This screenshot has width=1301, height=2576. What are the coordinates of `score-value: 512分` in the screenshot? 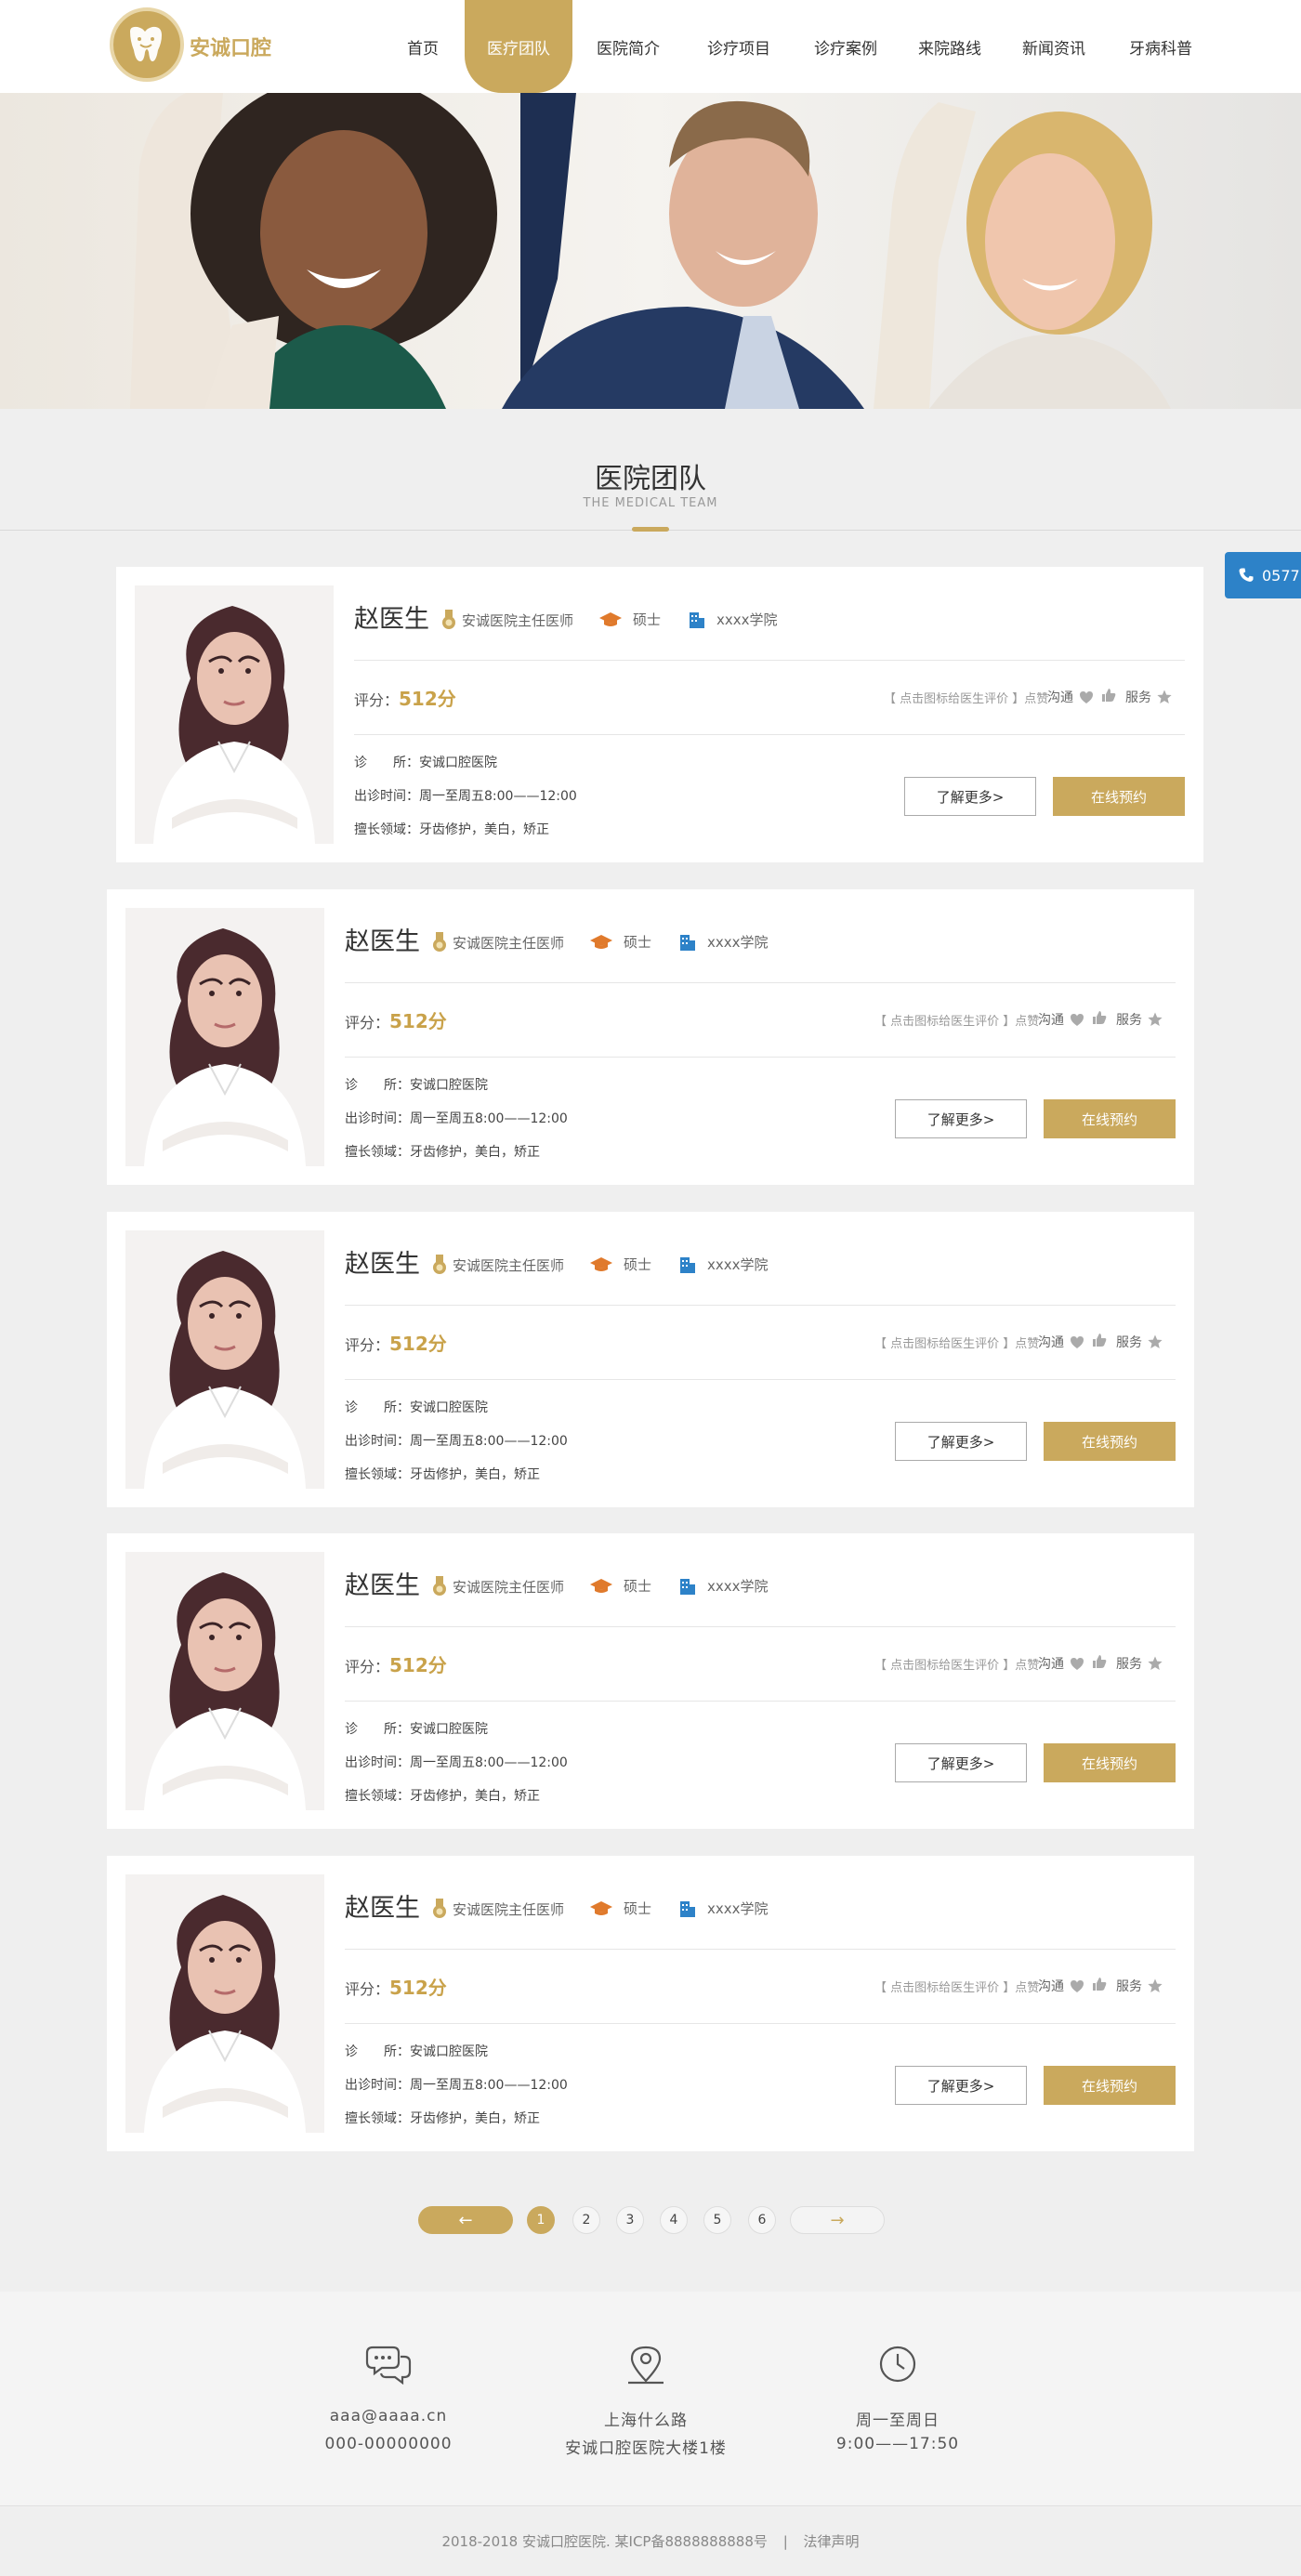 It's located at (418, 1665).